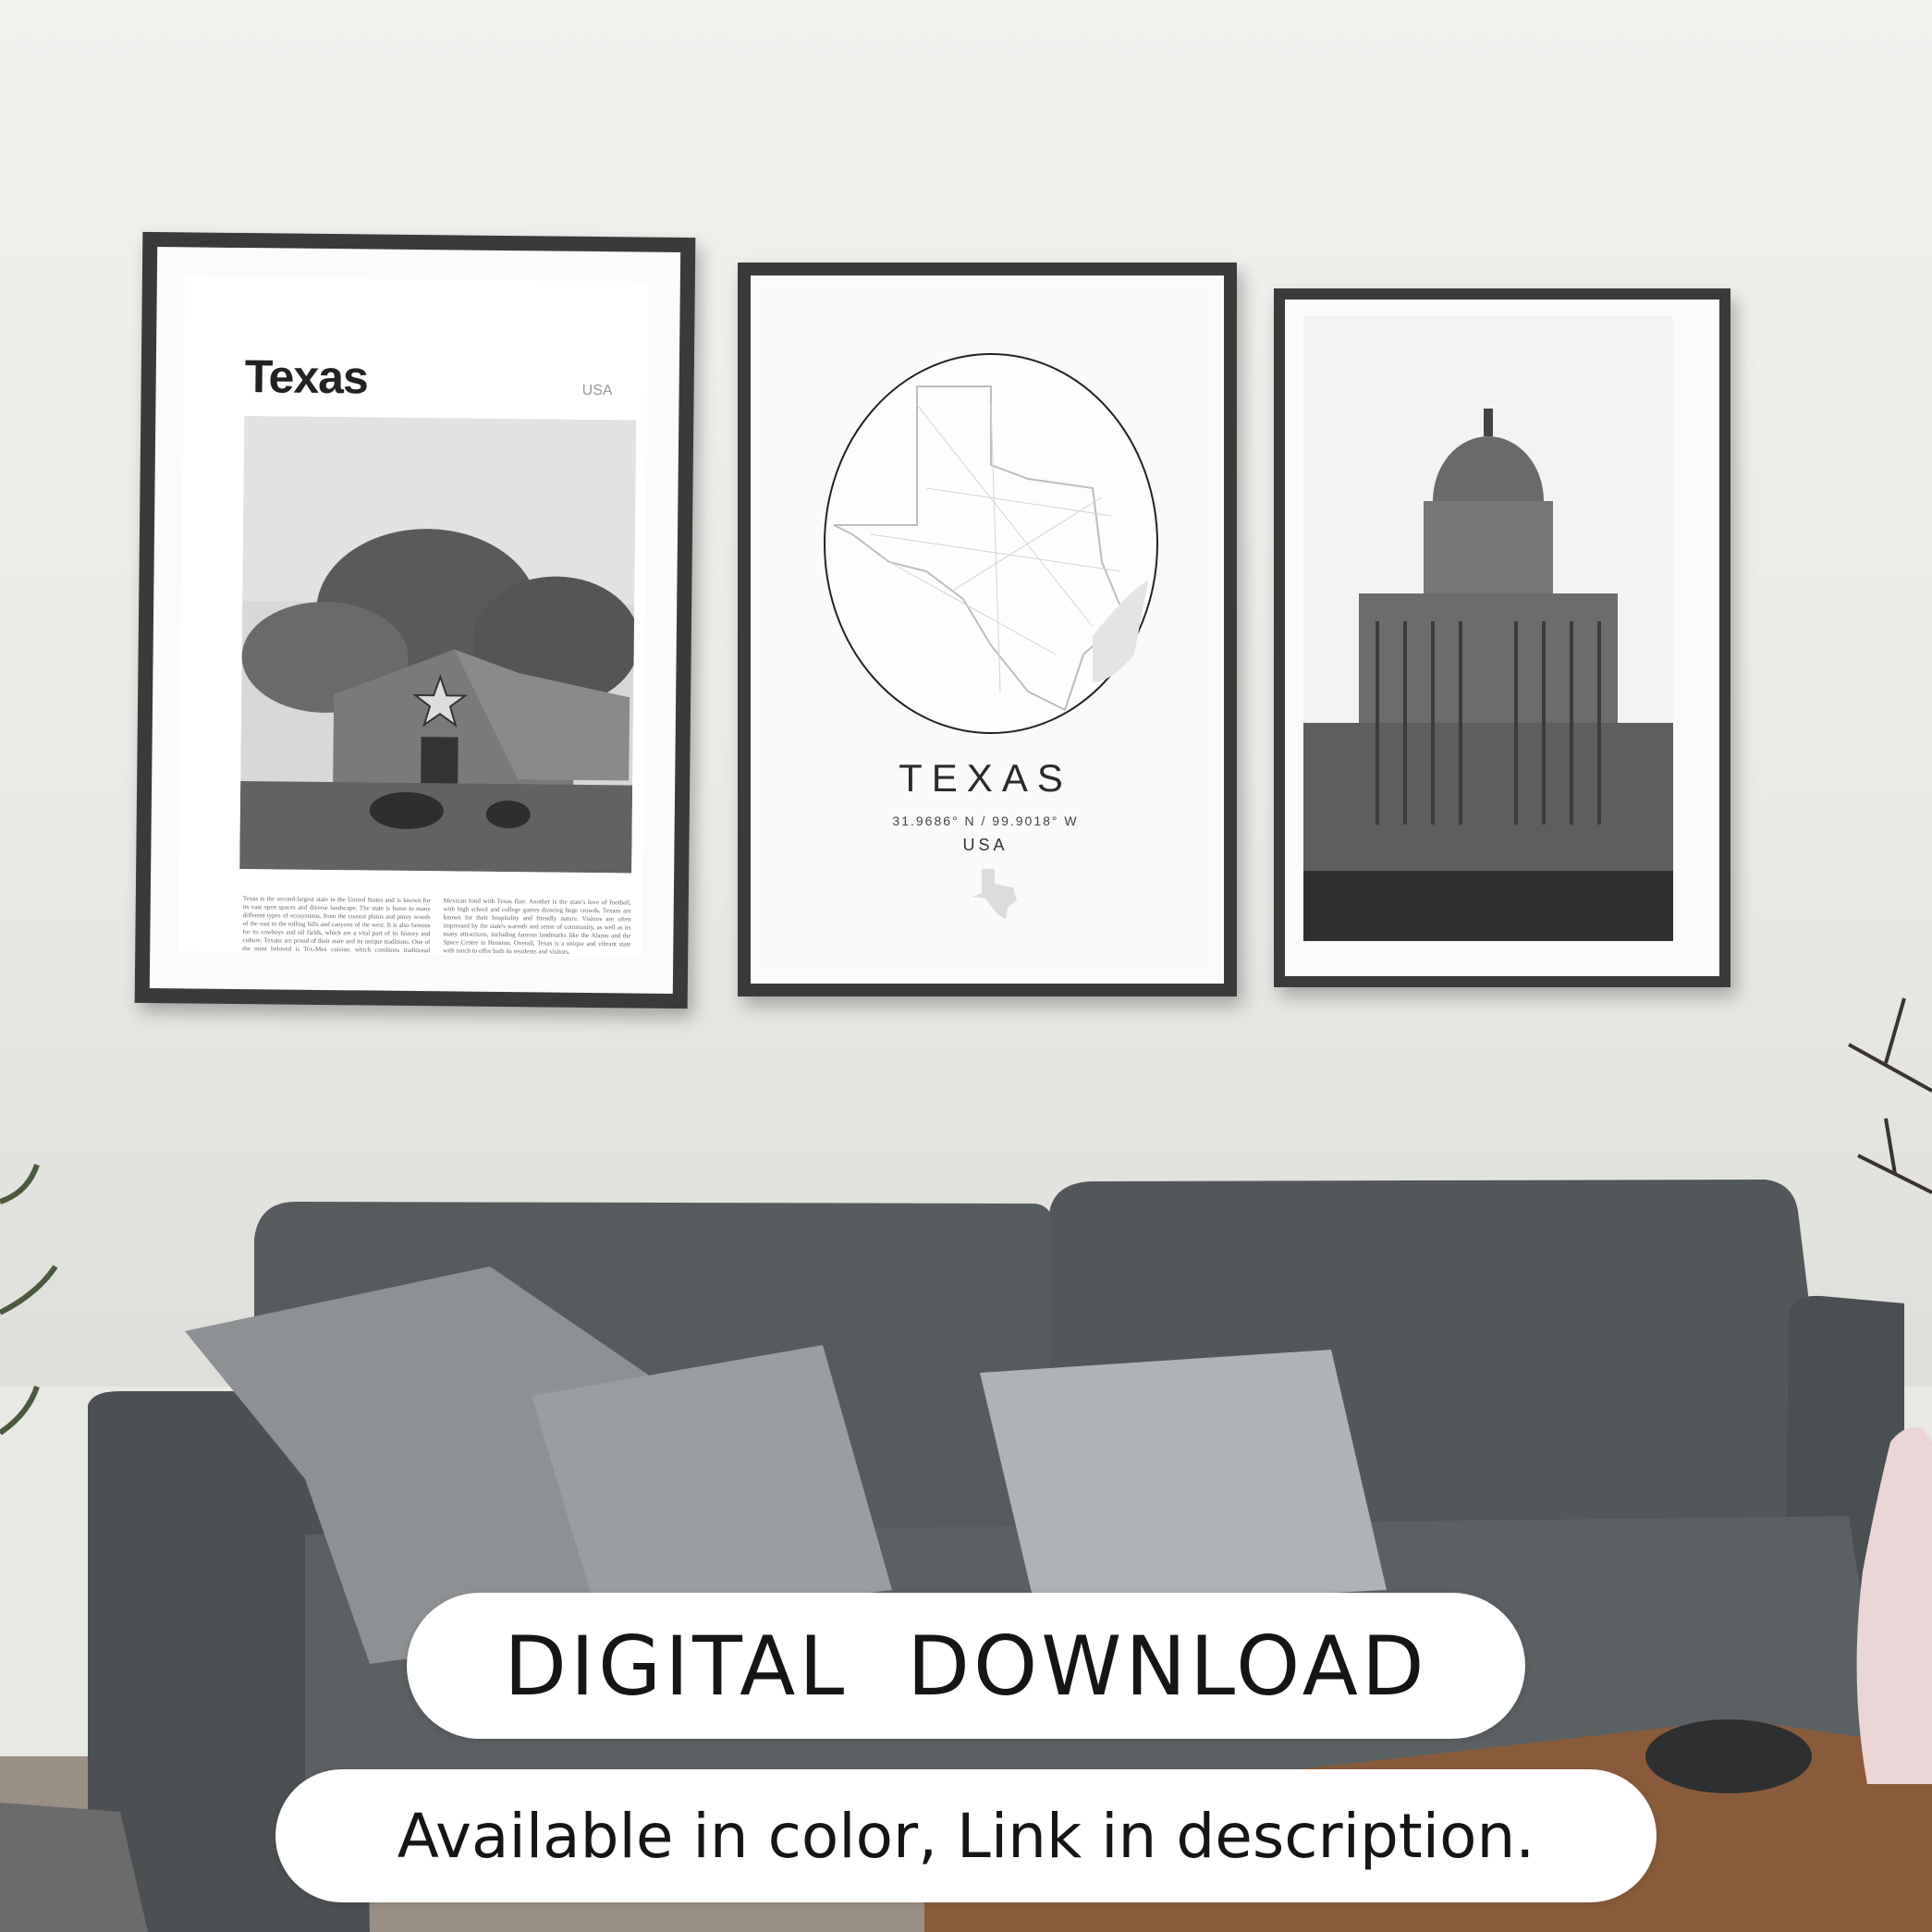  What do you see at coordinates (1728, 1756) in the screenshot?
I see `bowl` at bounding box center [1728, 1756].